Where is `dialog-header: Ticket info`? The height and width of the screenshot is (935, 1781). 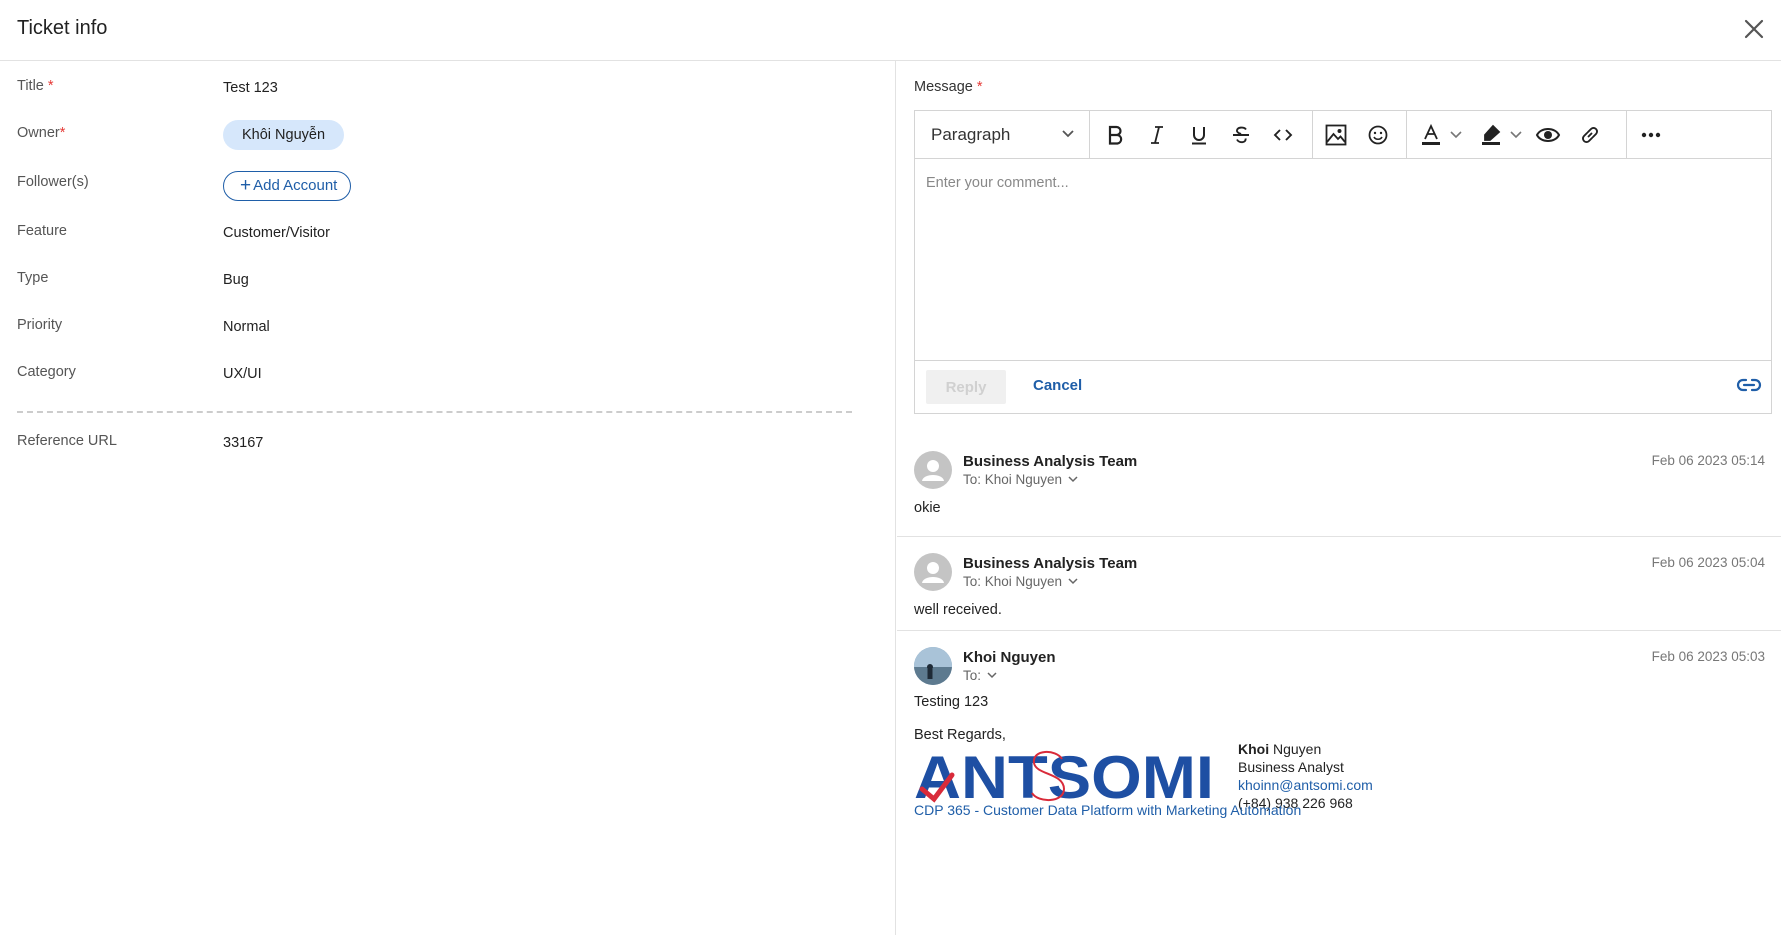 dialog-header: Ticket info is located at coordinates (890, 30).